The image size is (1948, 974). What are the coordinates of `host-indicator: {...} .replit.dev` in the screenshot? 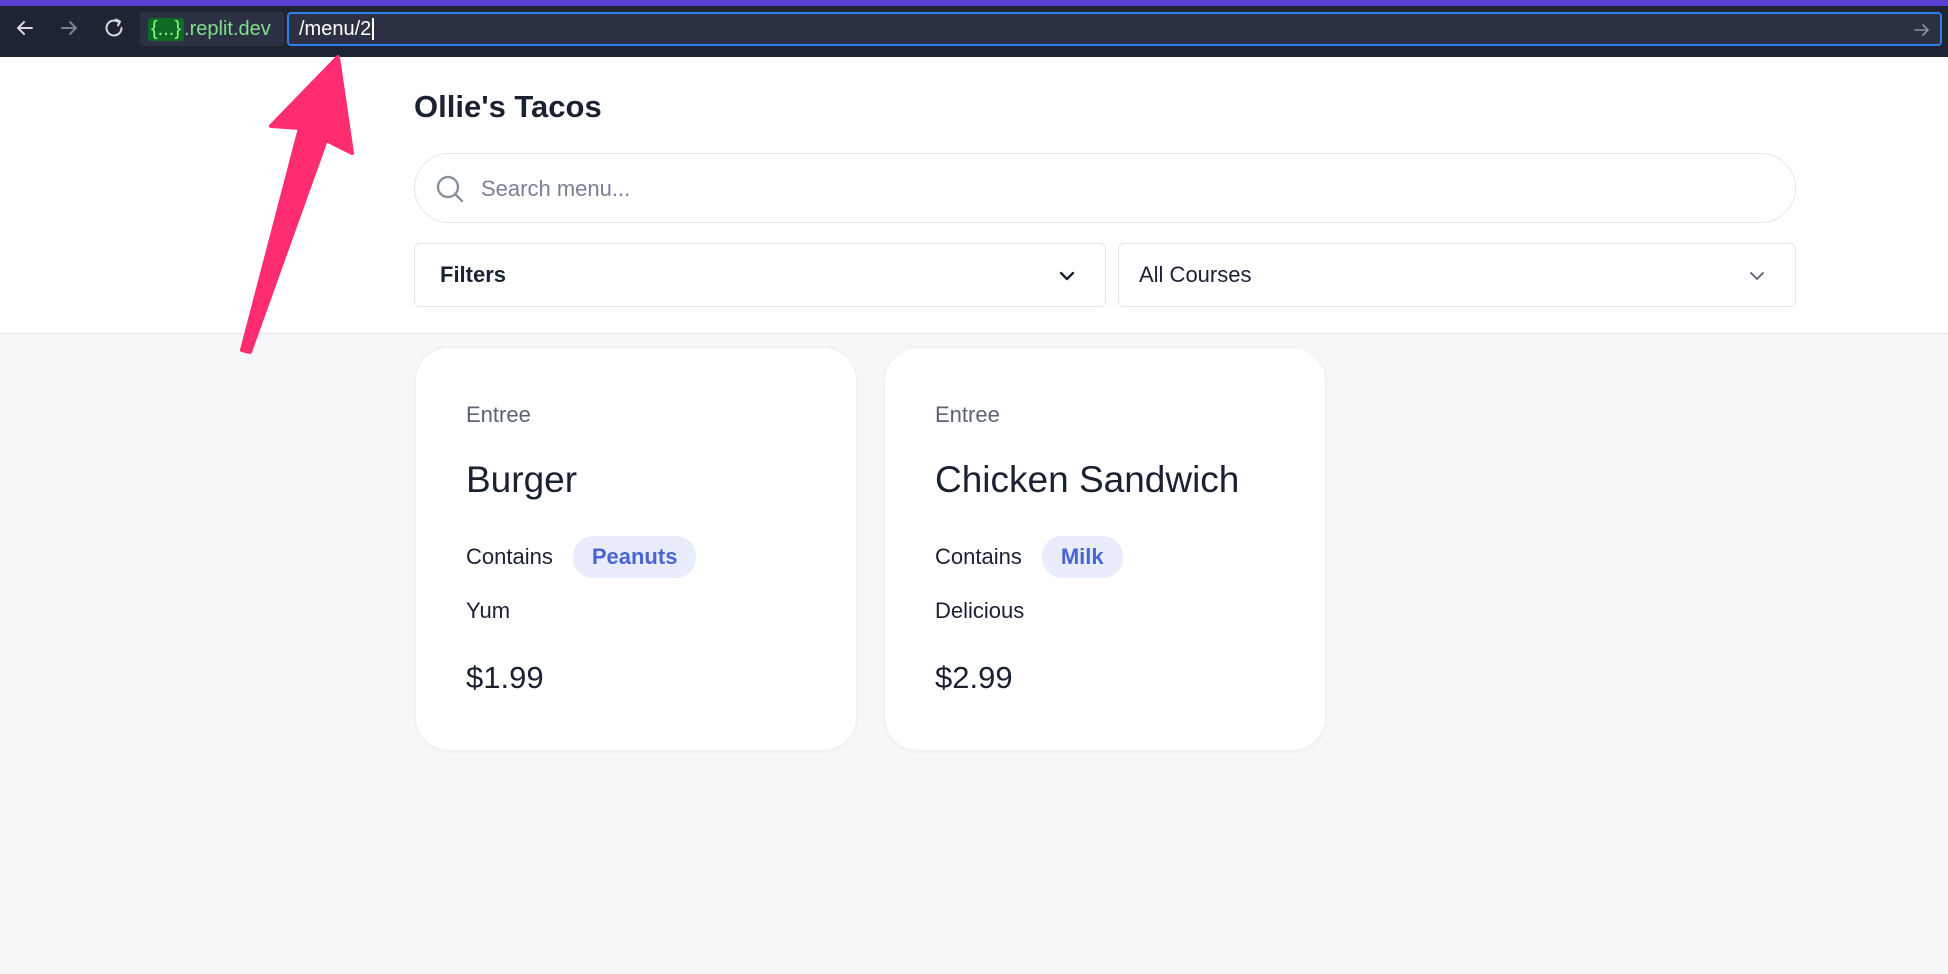 It's located at (212, 29).